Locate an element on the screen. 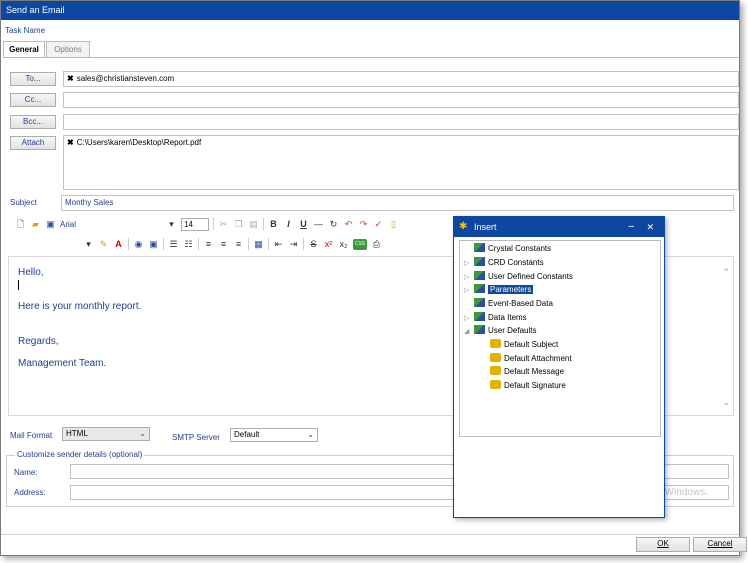 The image size is (748, 563). bcc-field is located at coordinates (401, 122).